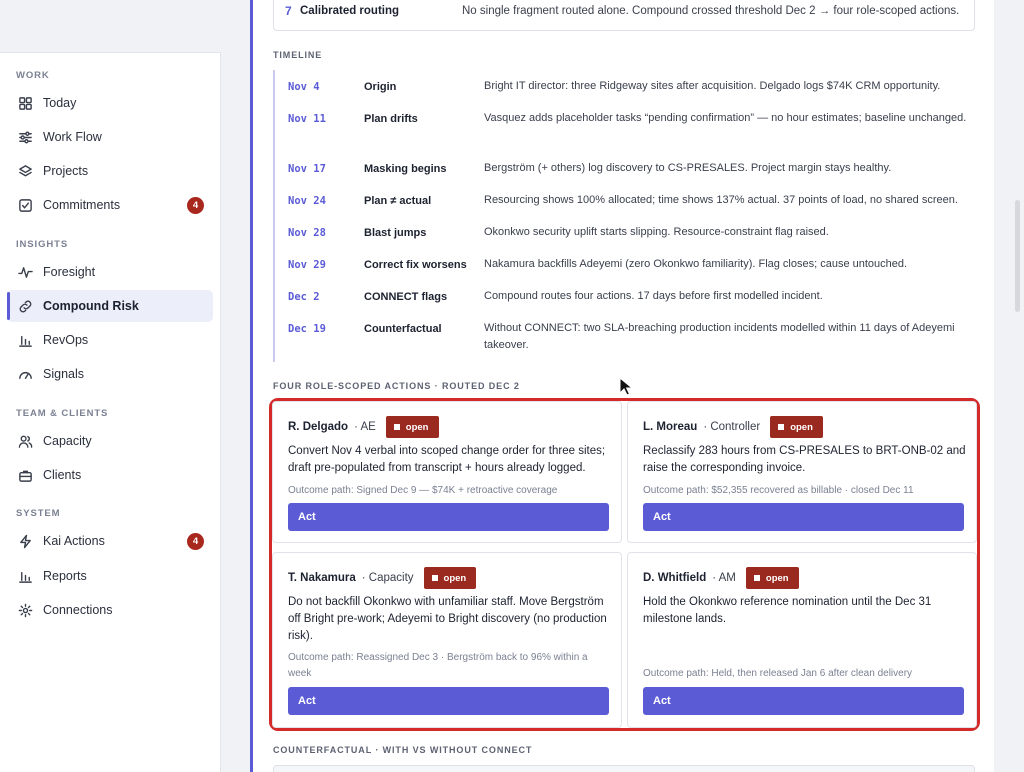  I want to click on sidebar-item-signals: Signals, so click(110, 374).